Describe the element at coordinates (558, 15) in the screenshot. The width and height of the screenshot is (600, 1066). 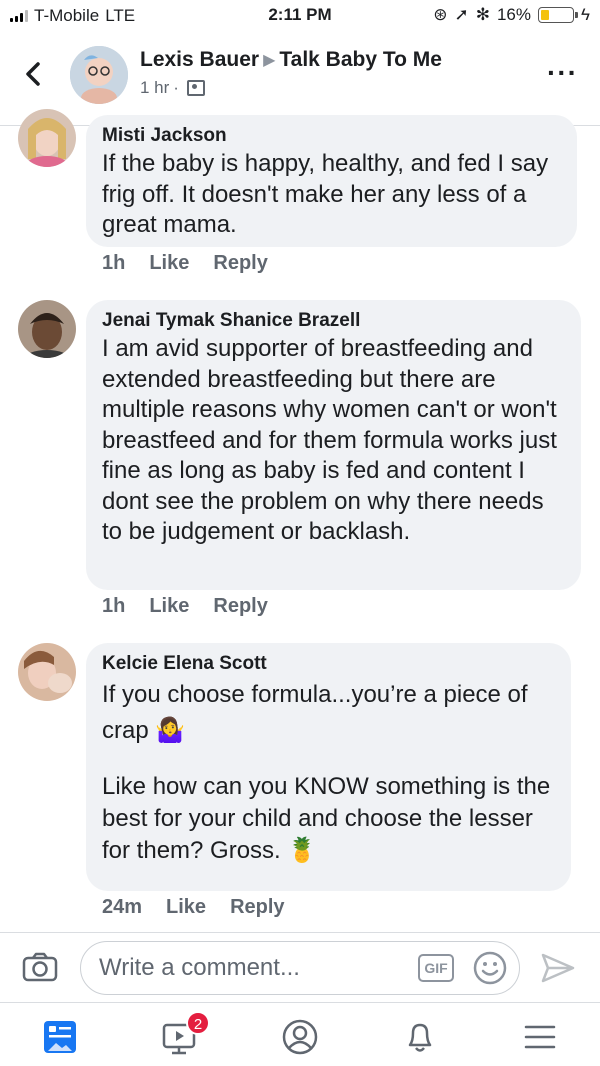
I see `battery-icon` at that location.